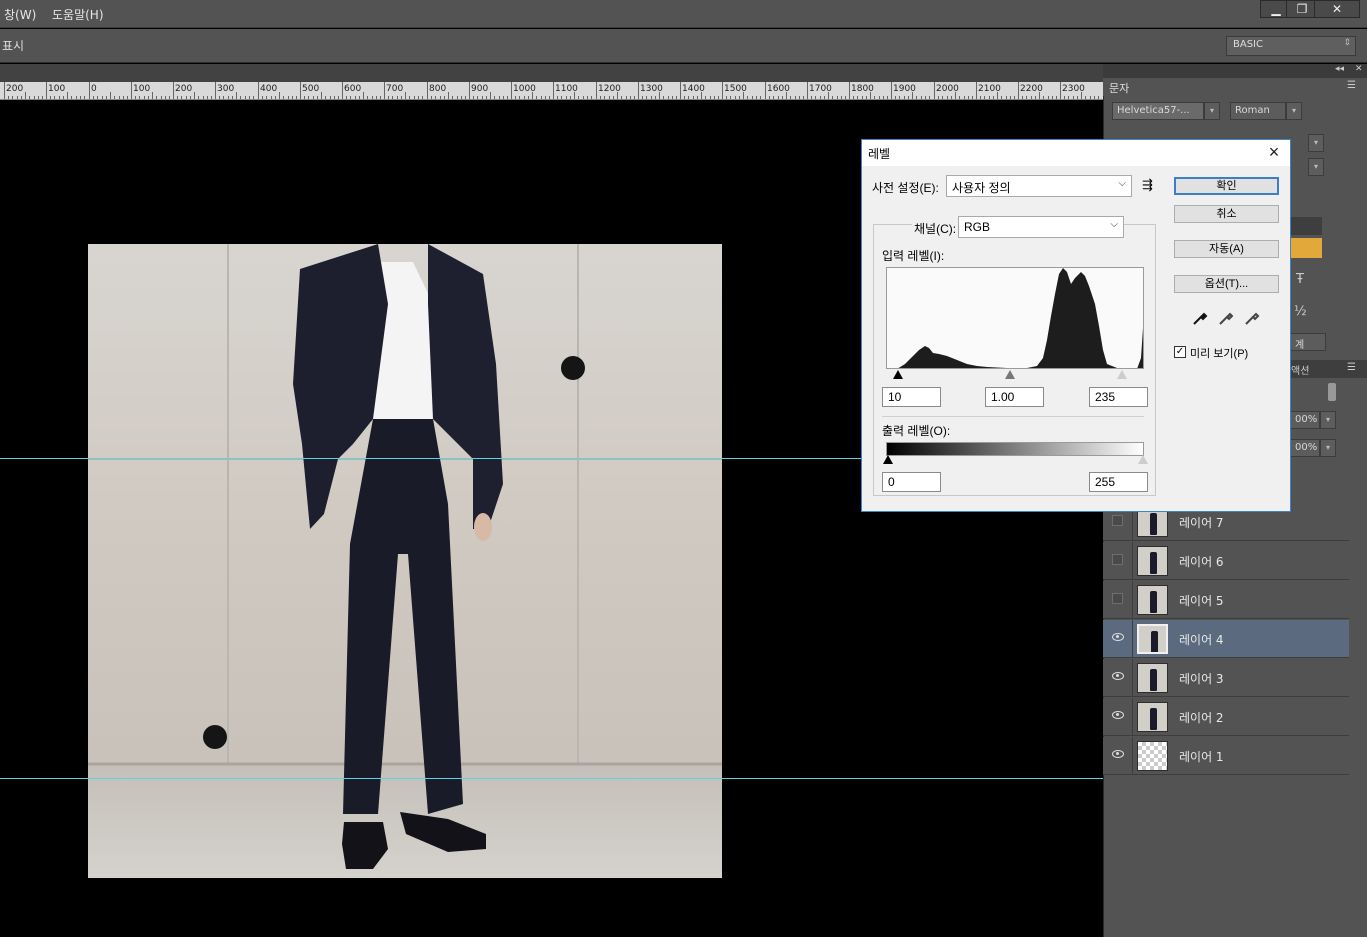 The image size is (1367, 937). Describe the element at coordinates (981, 188) in the screenshot. I see `preset-value: 사용자 정의` at that location.